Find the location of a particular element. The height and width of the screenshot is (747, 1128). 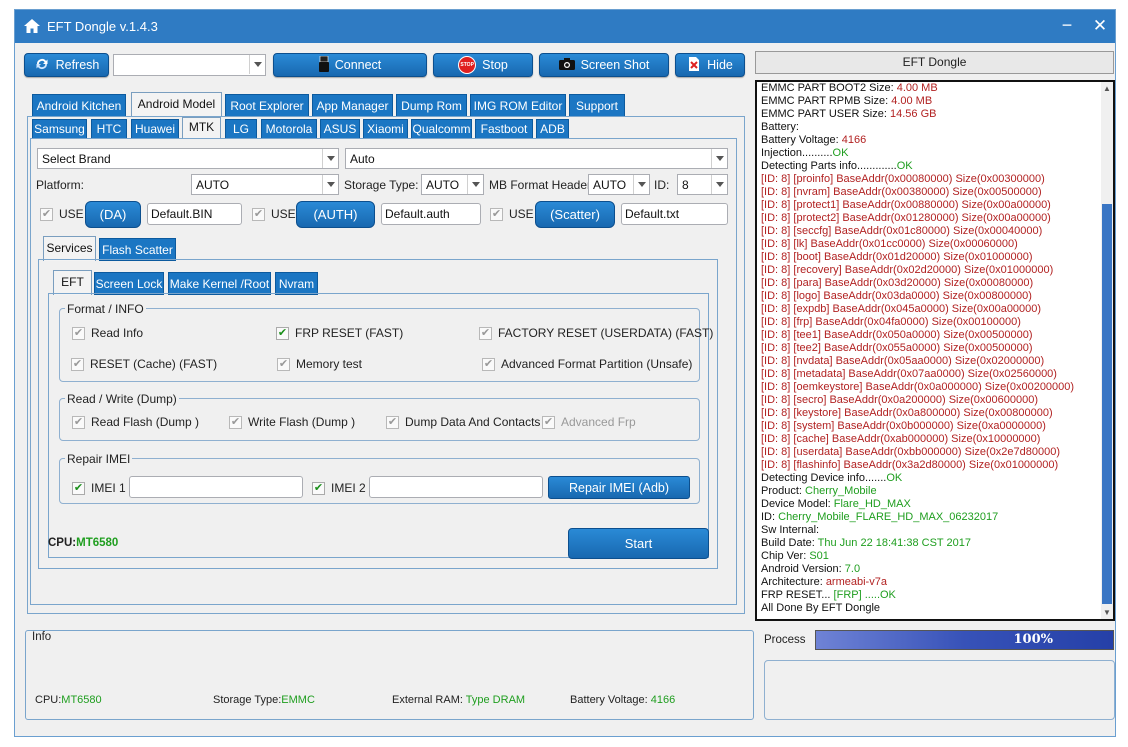

da-button: (DA) is located at coordinates (113, 214).